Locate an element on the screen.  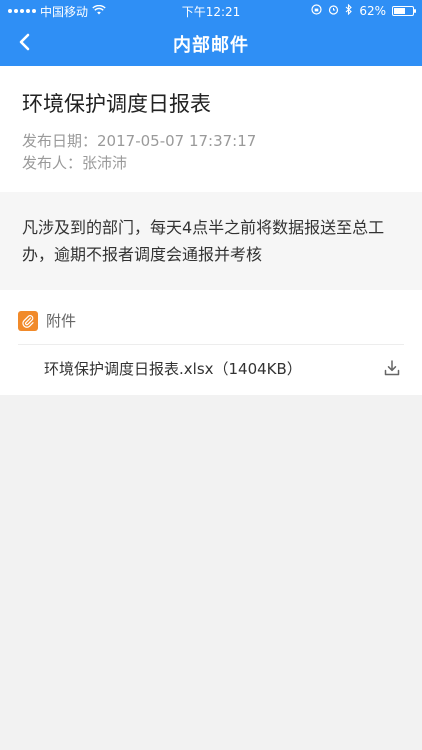
chevron-left-icon is located at coordinates (24, 44).